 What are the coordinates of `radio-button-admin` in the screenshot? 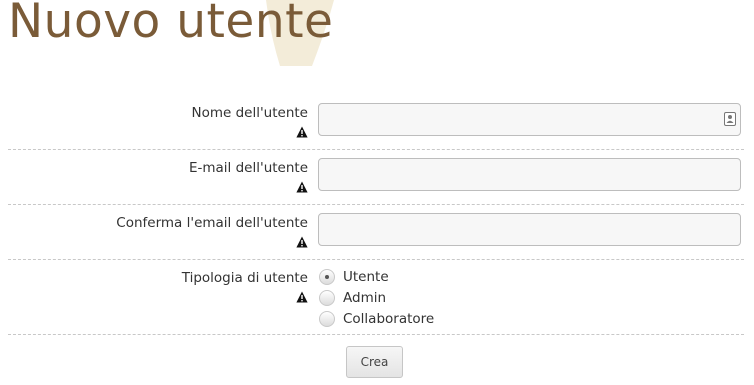 It's located at (327, 297).